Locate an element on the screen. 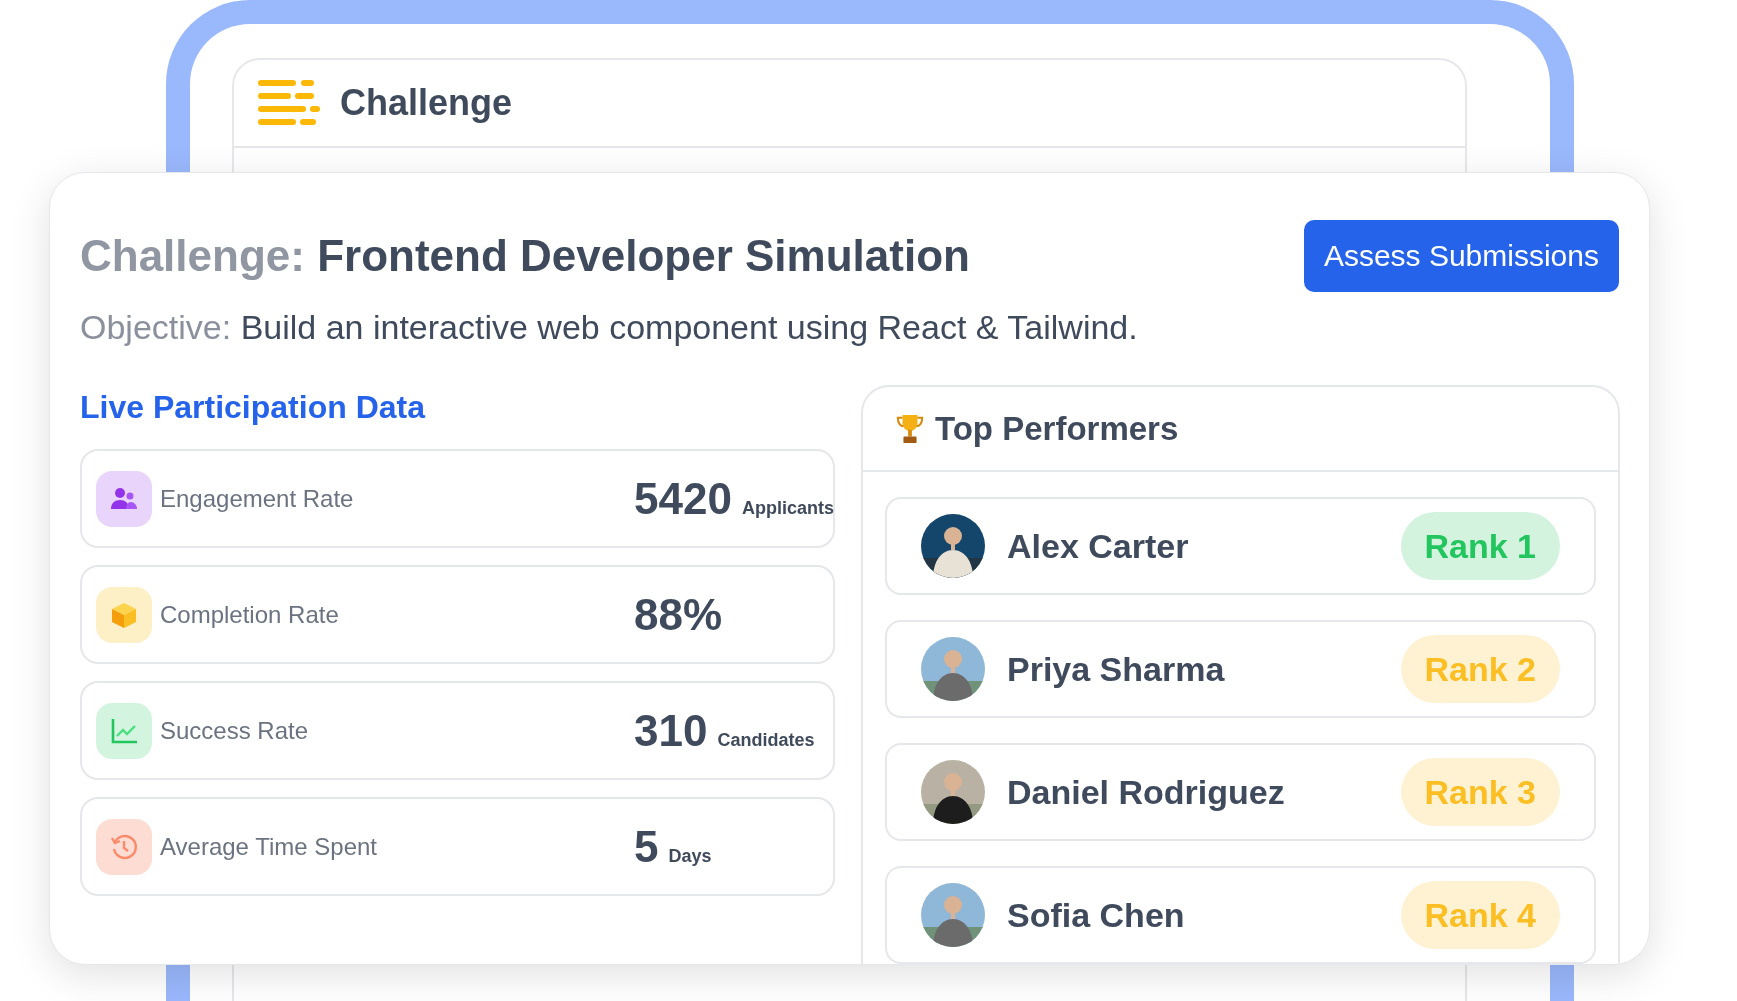 The height and width of the screenshot is (1001, 1737). stat-label: Completion Rate is located at coordinates (250, 614).